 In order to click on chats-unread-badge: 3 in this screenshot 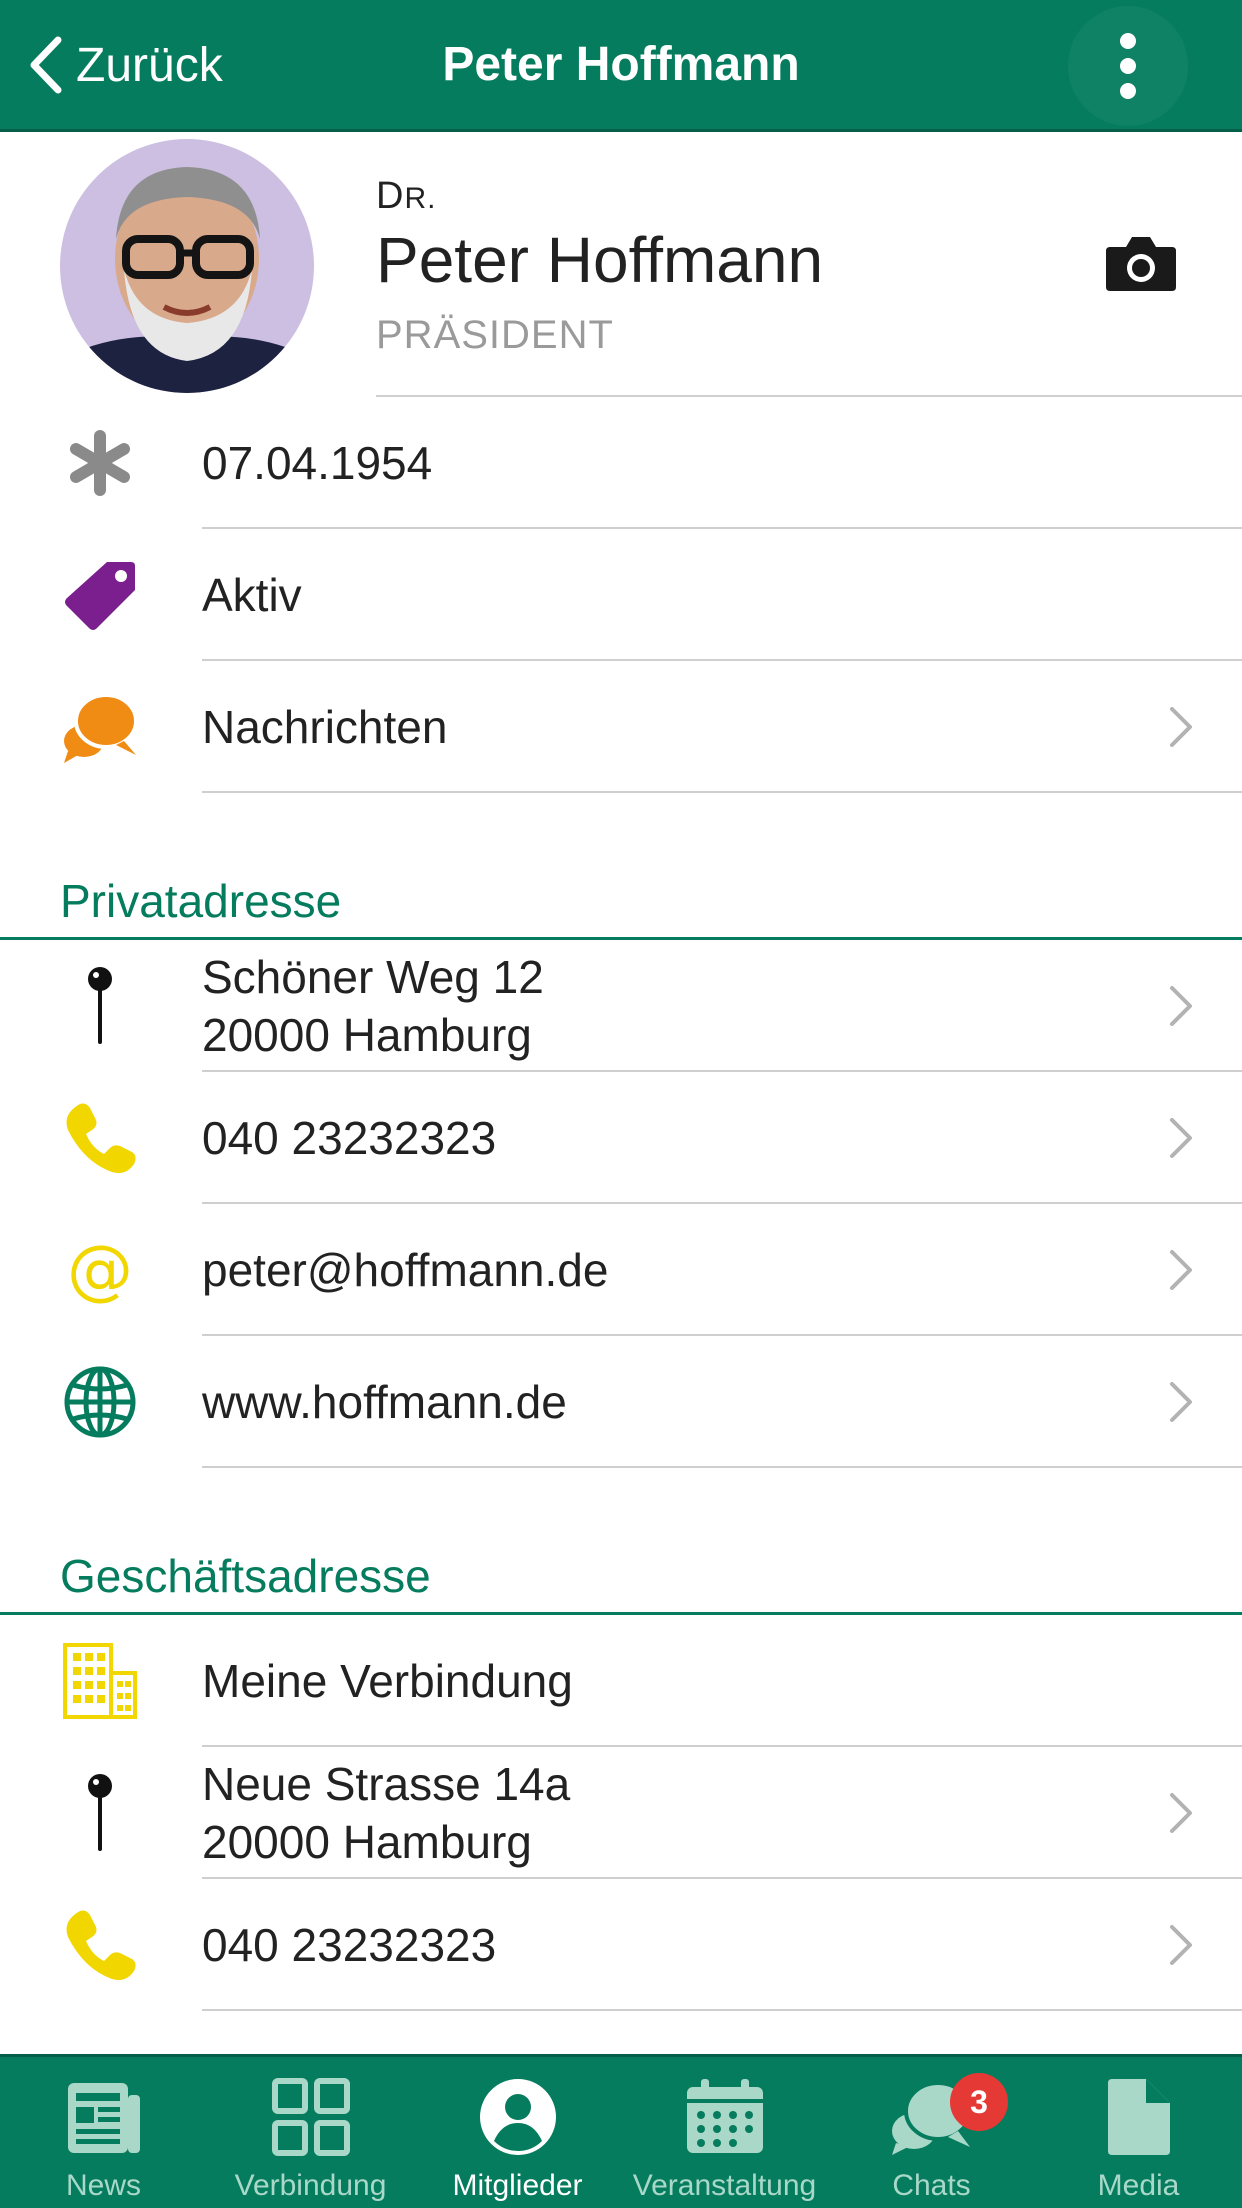, I will do `click(979, 2102)`.